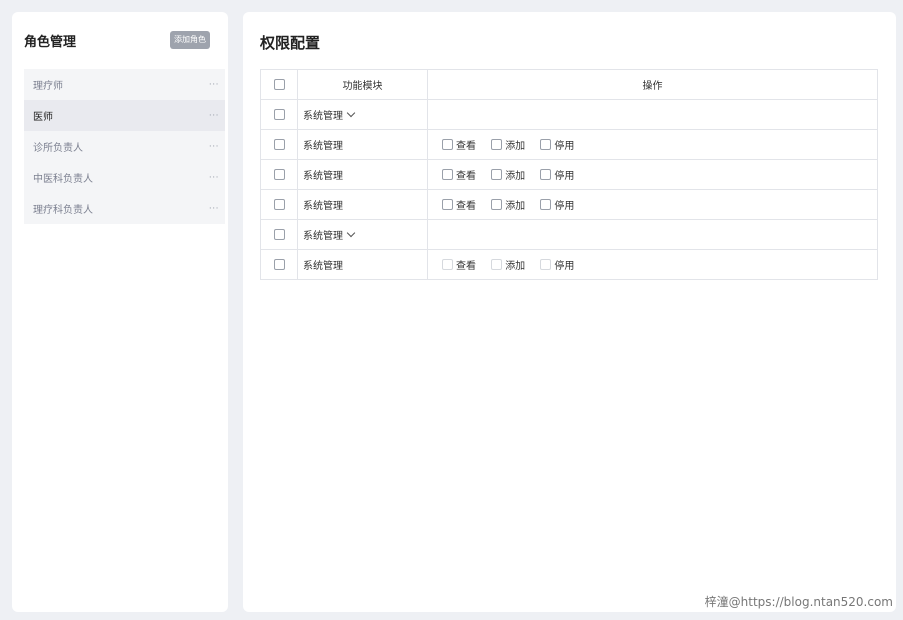  Describe the element at coordinates (124, 208) in the screenshot. I see `role-item-physio-head: 理疗科负责人 ···` at that location.